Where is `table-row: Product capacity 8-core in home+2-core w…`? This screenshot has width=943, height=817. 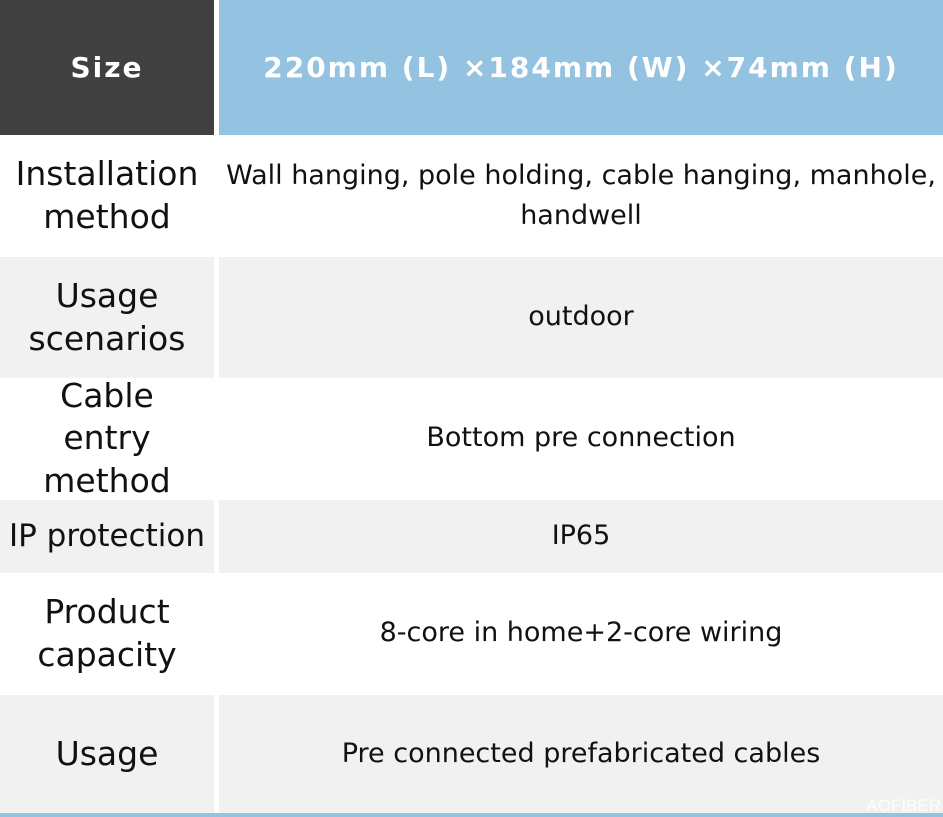
table-row: Product capacity 8-core in home+2-core w… is located at coordinates (471, 633).